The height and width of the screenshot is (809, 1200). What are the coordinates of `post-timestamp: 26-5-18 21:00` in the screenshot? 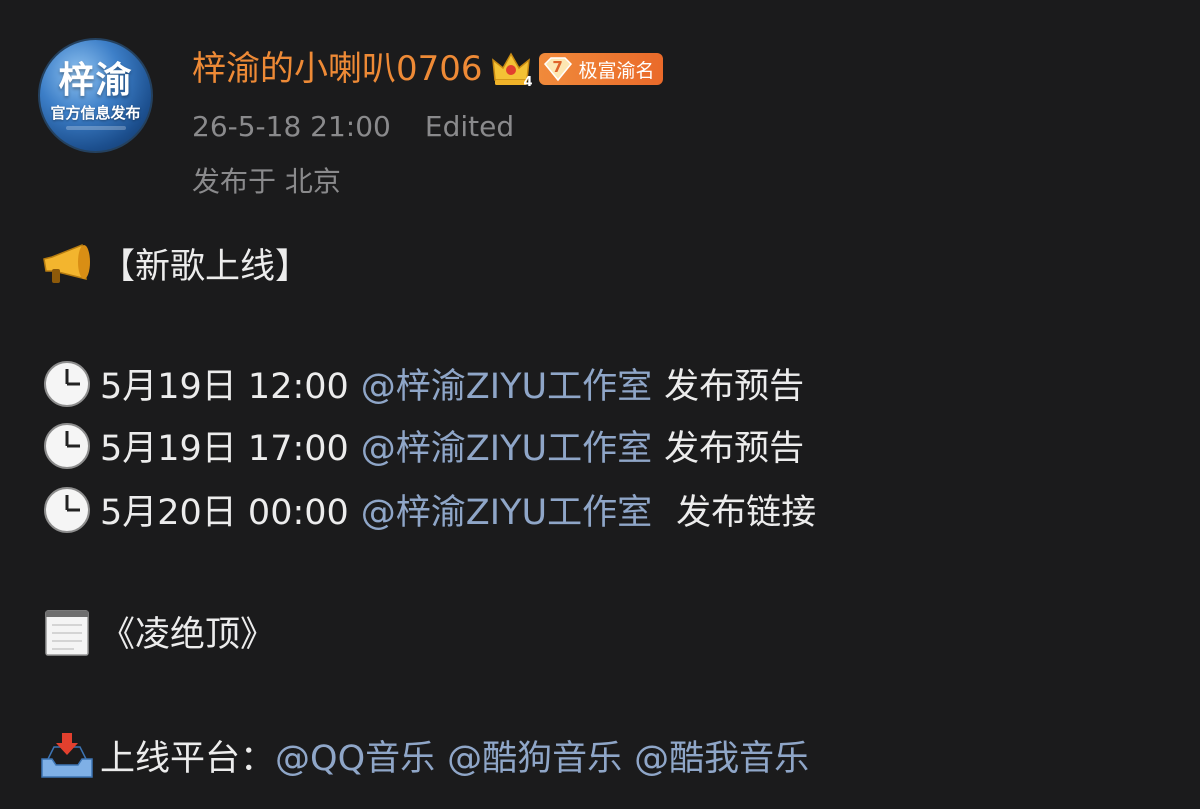 It's located at (291, 126).